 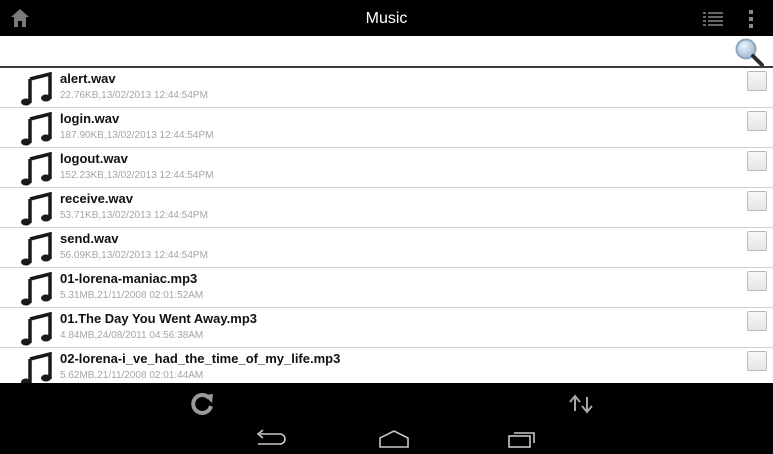 I want to click on list-view-icon, so click(x=713, y=19).